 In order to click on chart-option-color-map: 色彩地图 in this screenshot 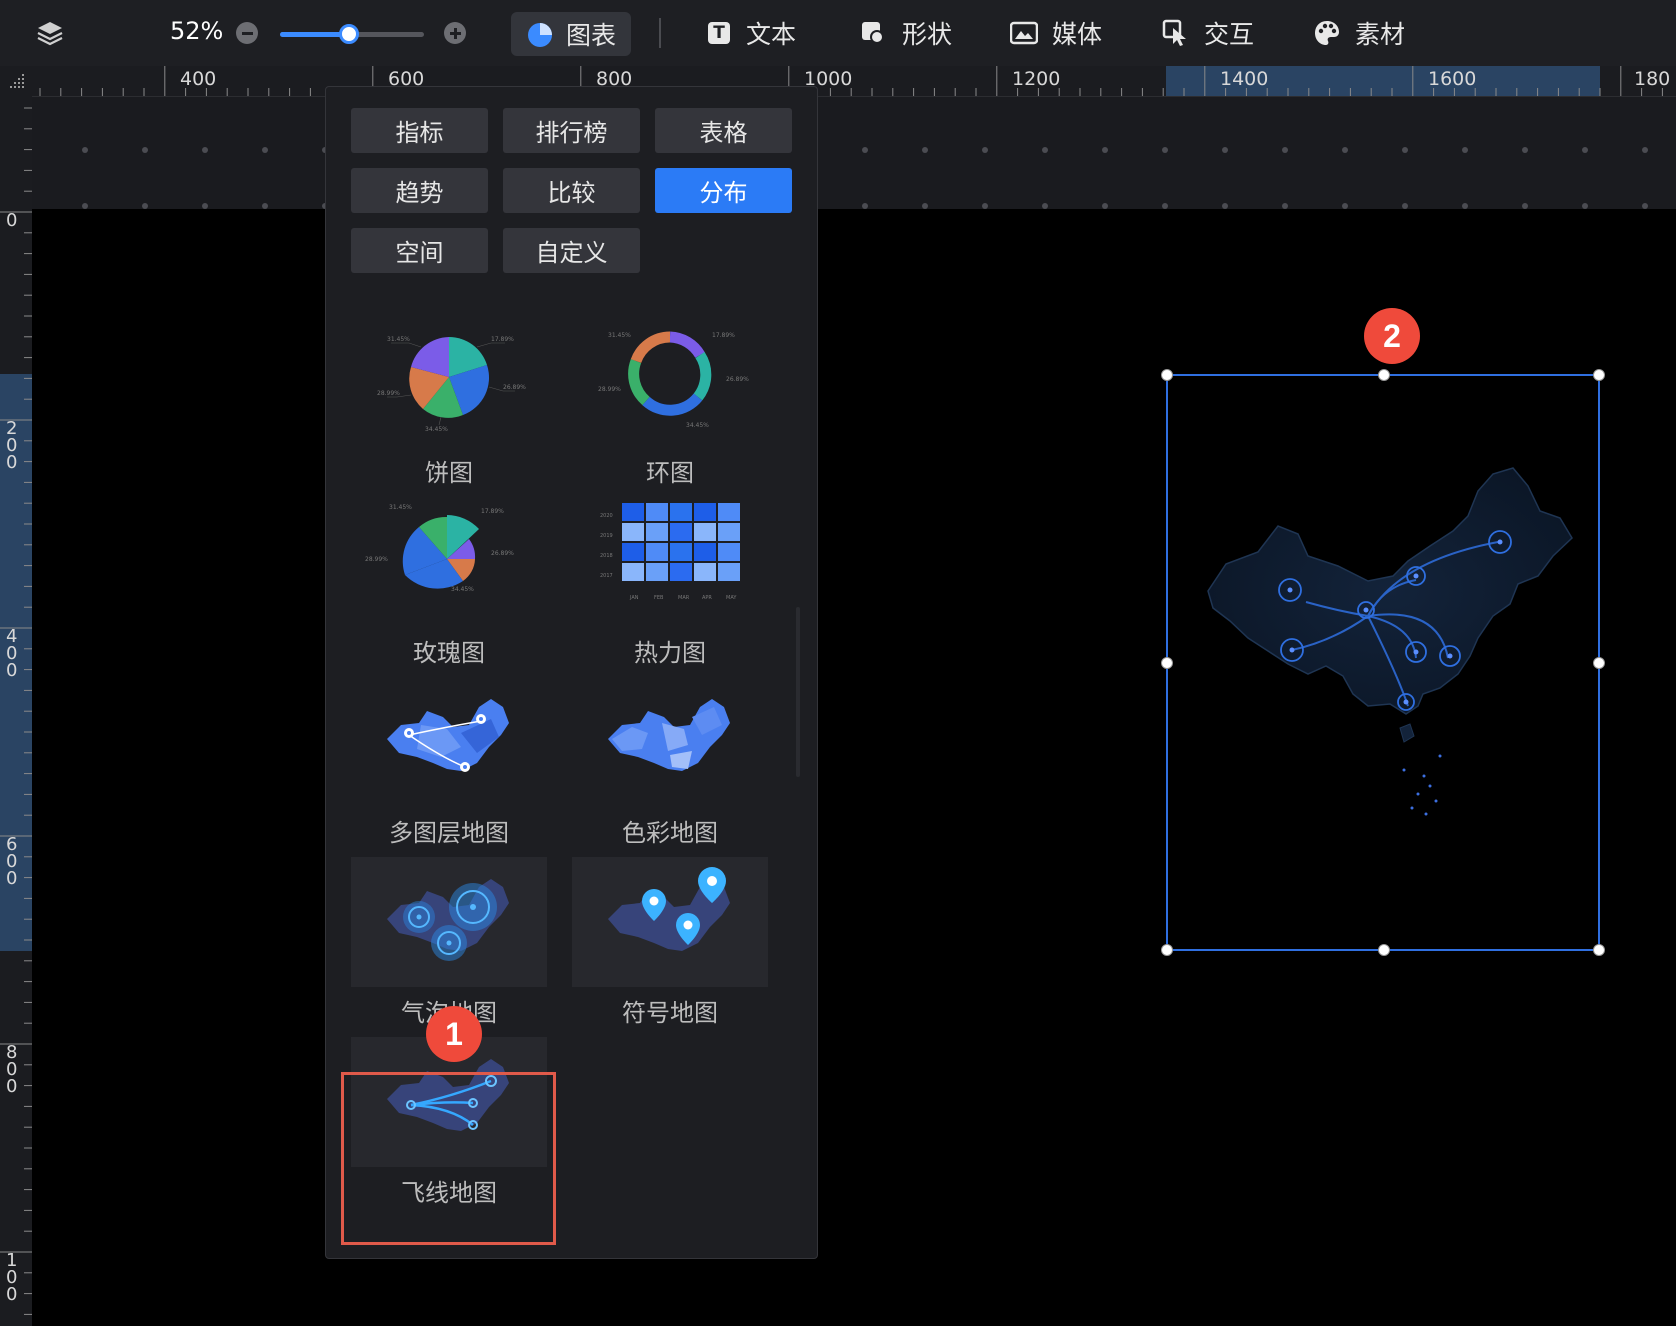, I will do `click(670, 765)`.